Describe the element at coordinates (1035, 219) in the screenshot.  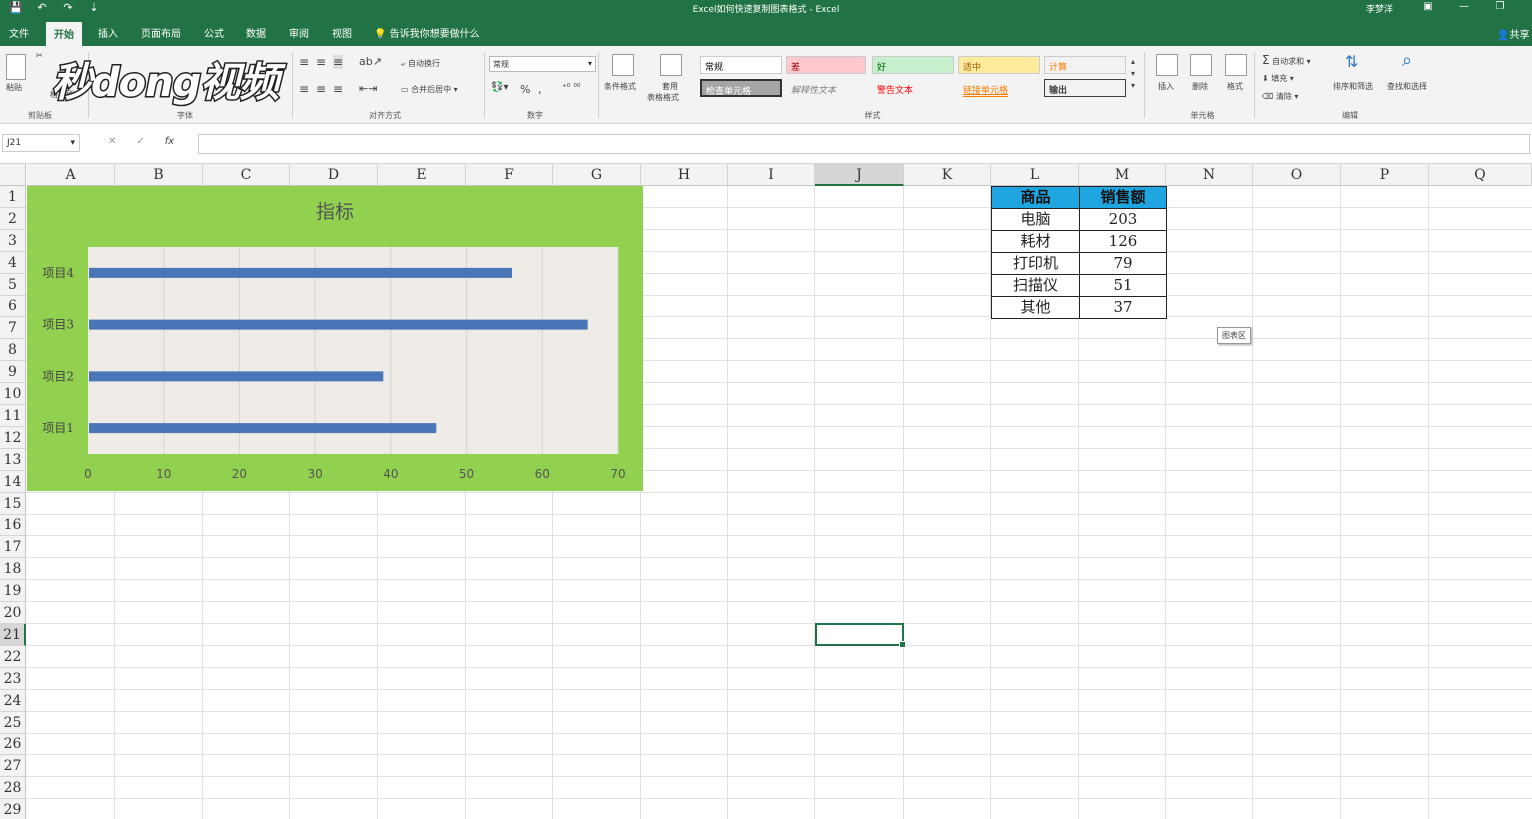
I see `table-cell: 电脑` at that location.